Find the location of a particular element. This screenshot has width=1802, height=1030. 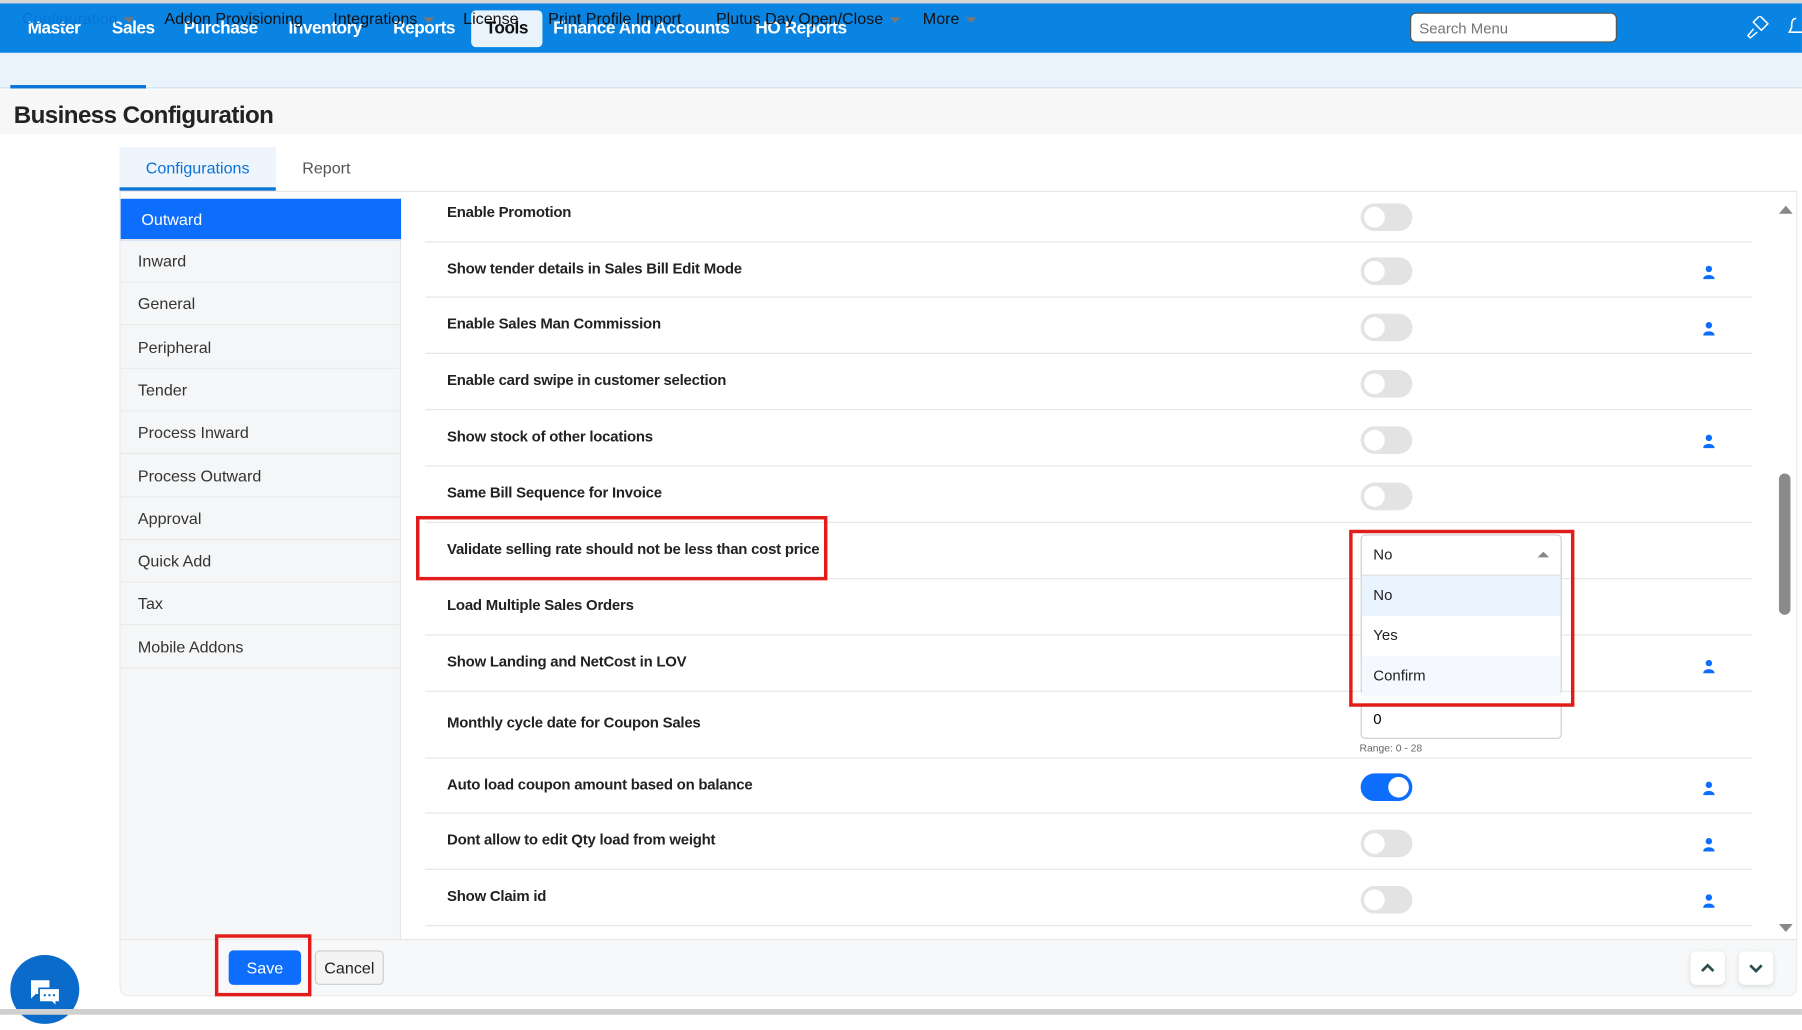

scroll-top-button is located at coordinates (1707, 968).